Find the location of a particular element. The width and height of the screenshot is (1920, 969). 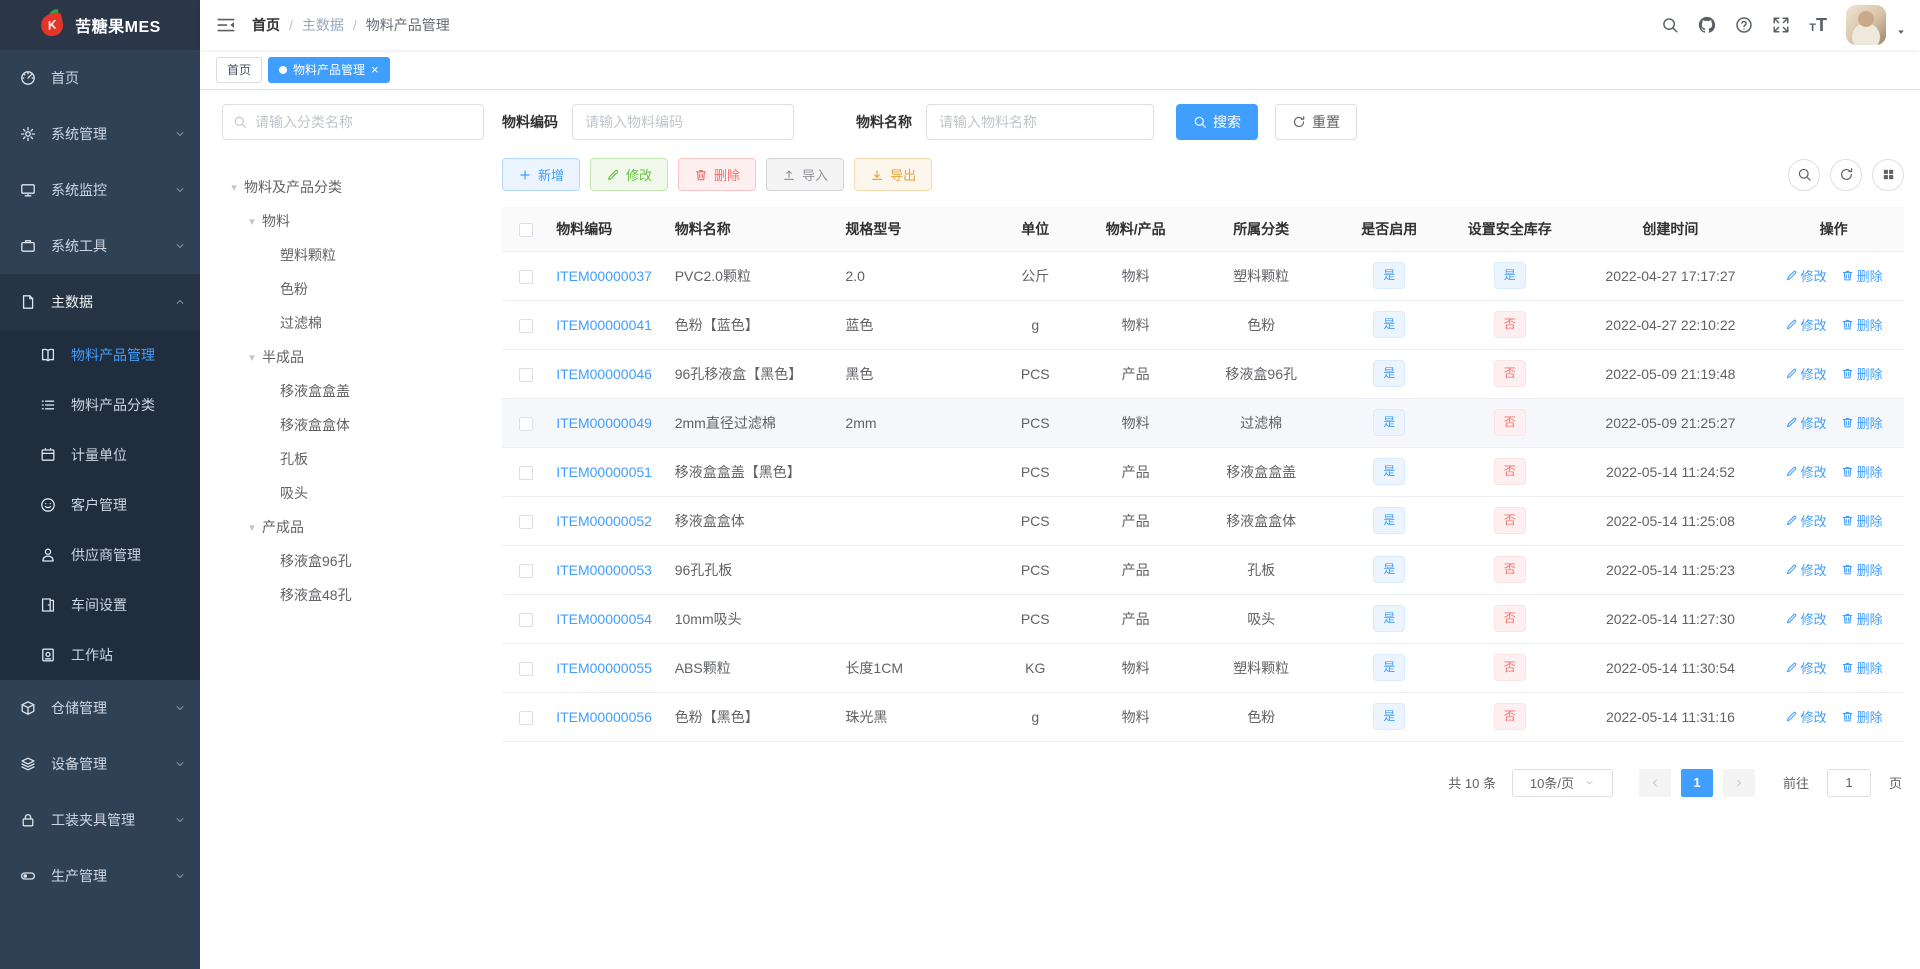

avatar-caret-down-icon is located at coordinates (1901, 32).